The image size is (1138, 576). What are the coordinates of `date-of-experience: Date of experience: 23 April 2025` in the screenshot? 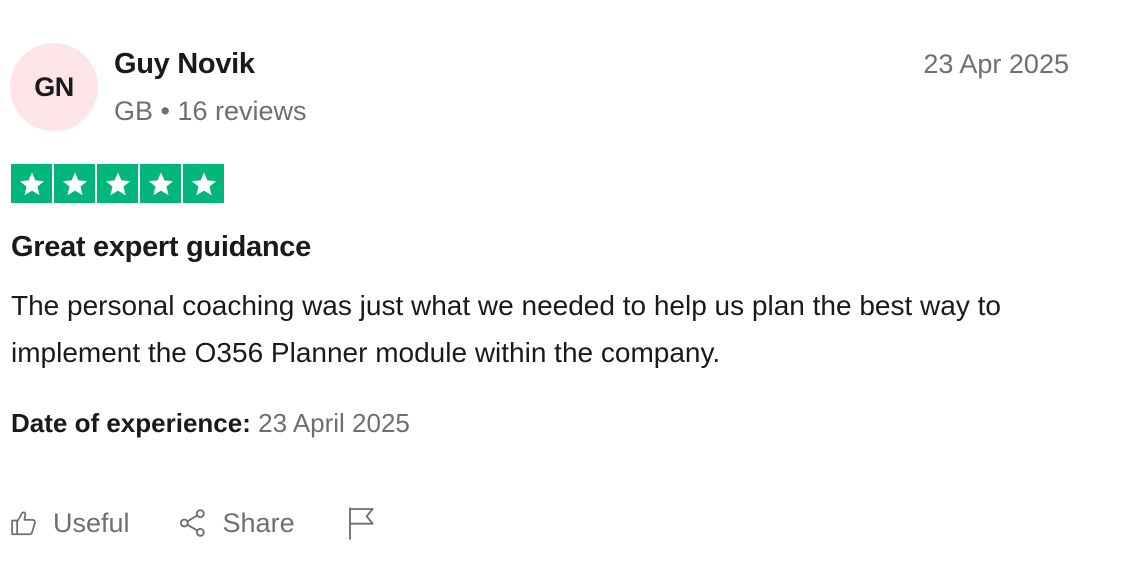 It's located at (210, 423).